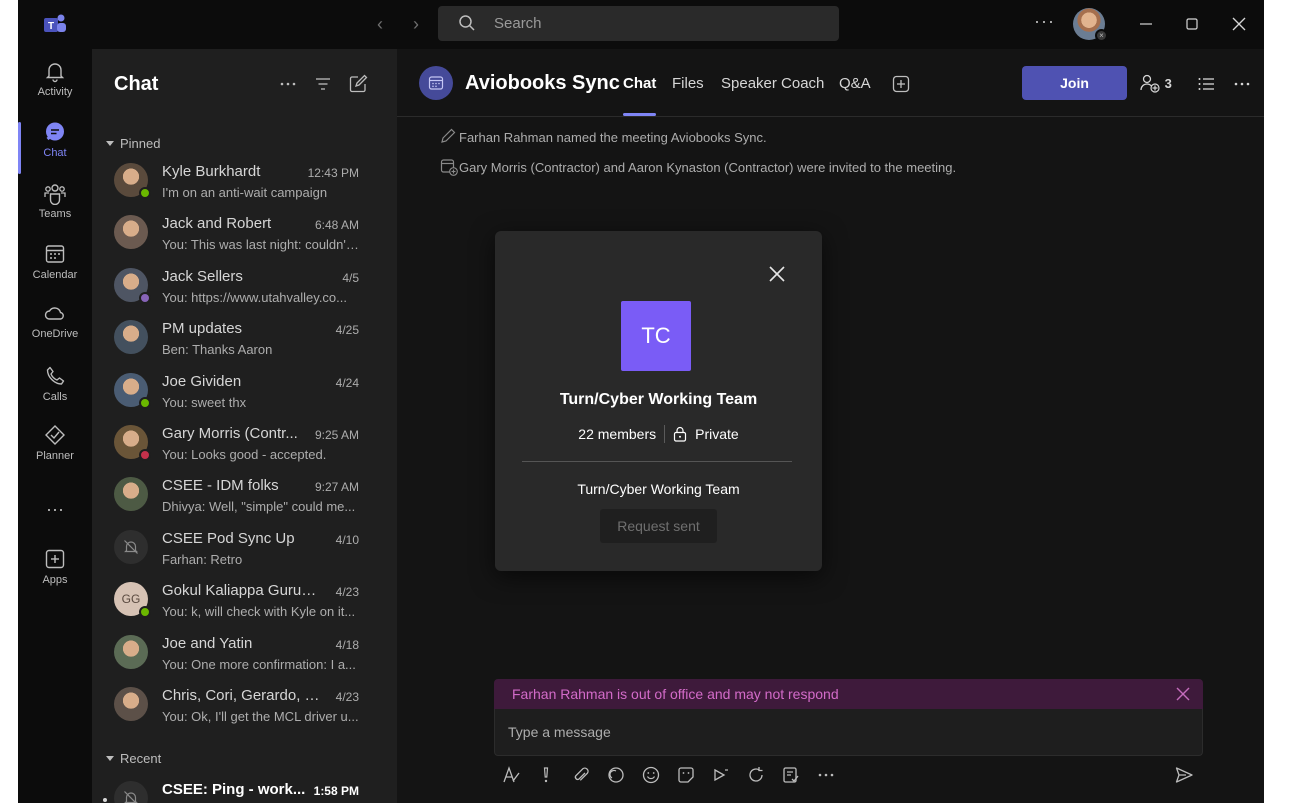 The image size is (1300, 803). Describe the element at coordinates (791, 775) in the screenshot. I see `approvals-icon` at that location.